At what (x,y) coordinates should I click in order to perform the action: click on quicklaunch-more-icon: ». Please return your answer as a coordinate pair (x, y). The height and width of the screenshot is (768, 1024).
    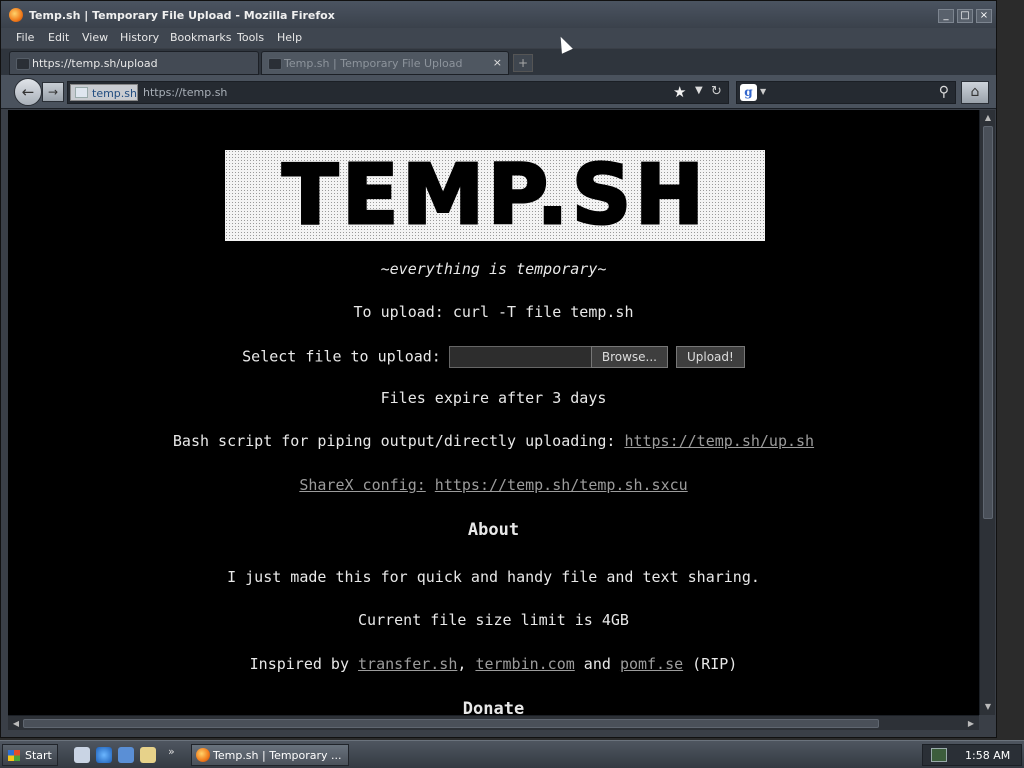
    Looking at the image, I should click on (171, 751).